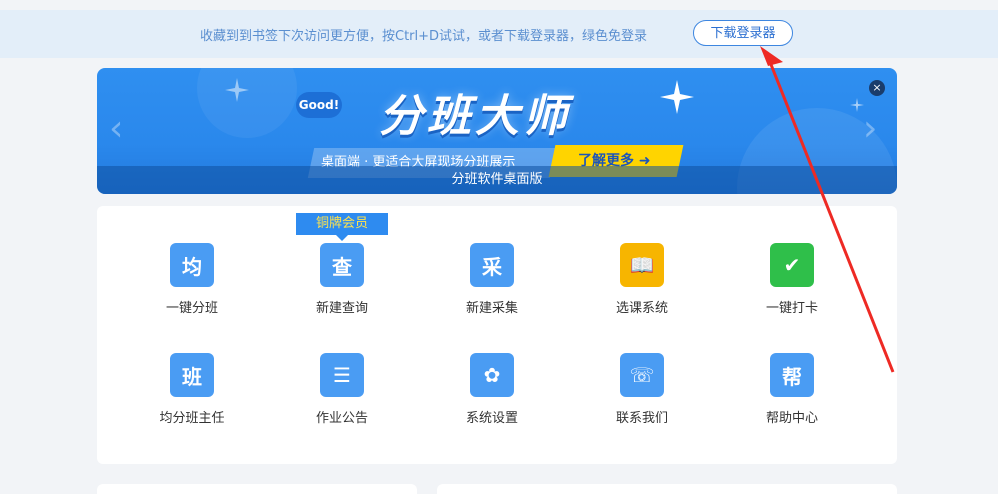  What do you see at coordinates (743, 33) in the screenshot?
I see `download-launcher-button: 下载登录器` at bounding box center [743, 33].